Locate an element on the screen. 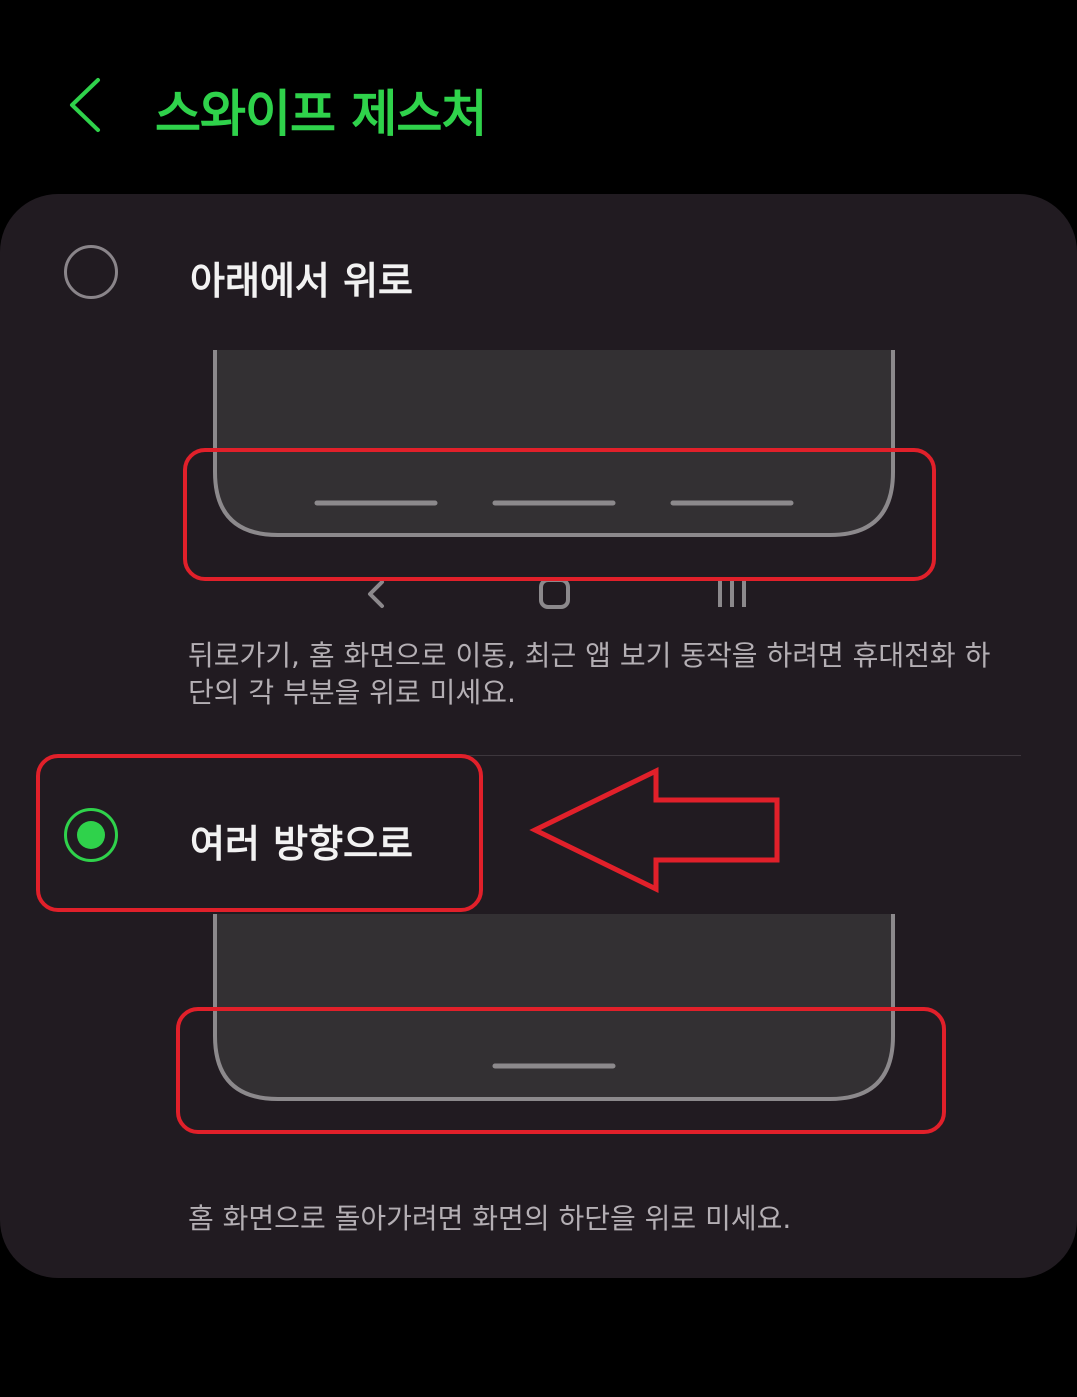  red-highlight-box-nav-bars is located at coordinates (559, 514).